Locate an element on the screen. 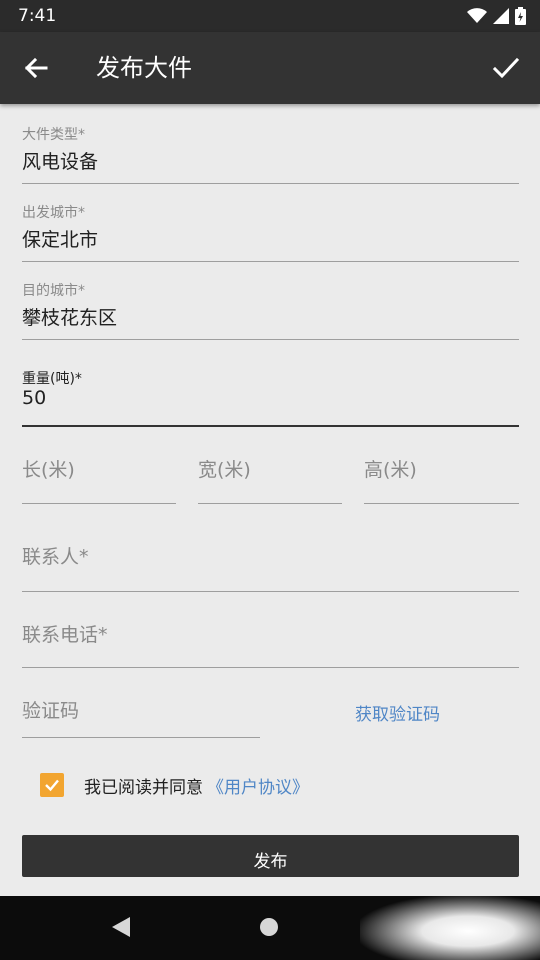  contact-name-field: 联系人* is located at coordinates (270, 568).